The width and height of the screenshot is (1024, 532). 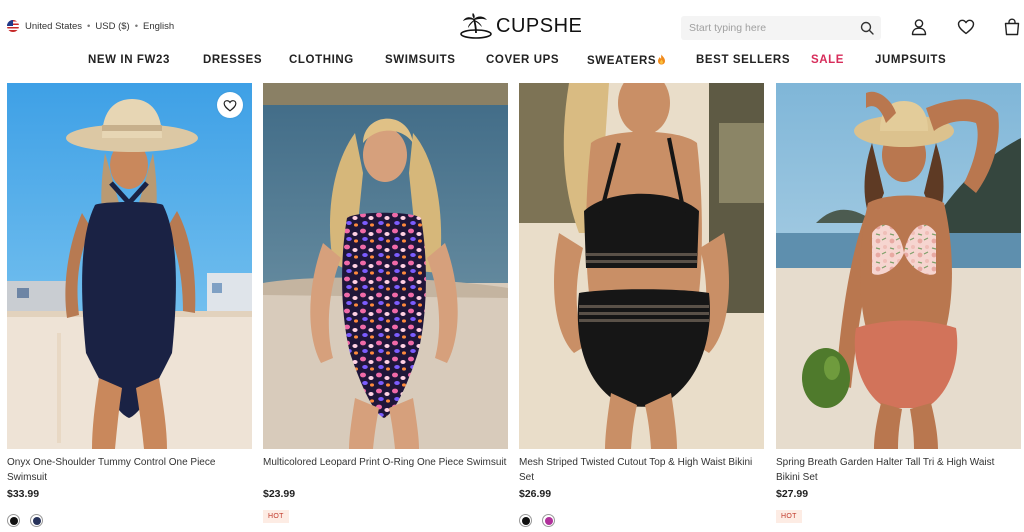 I want to click on nav-item-sale: SALE, so click(x=827, y=60).